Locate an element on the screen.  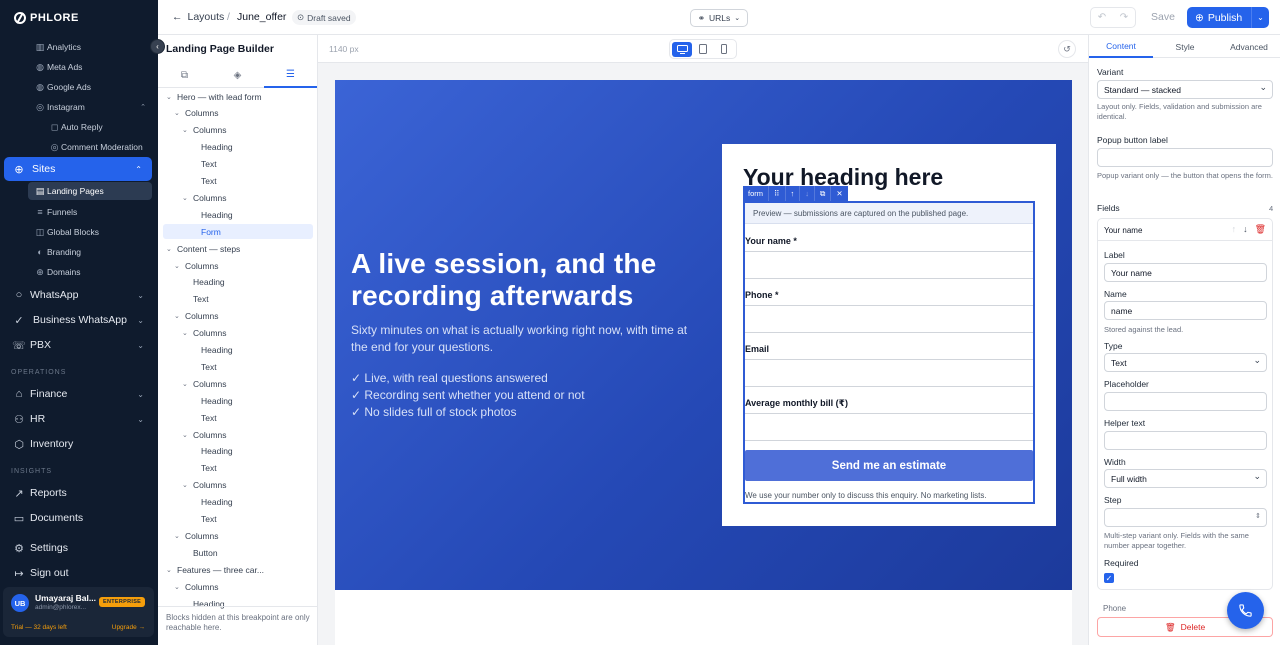
close-icon: ✕ is located at coordinates (839, 193).